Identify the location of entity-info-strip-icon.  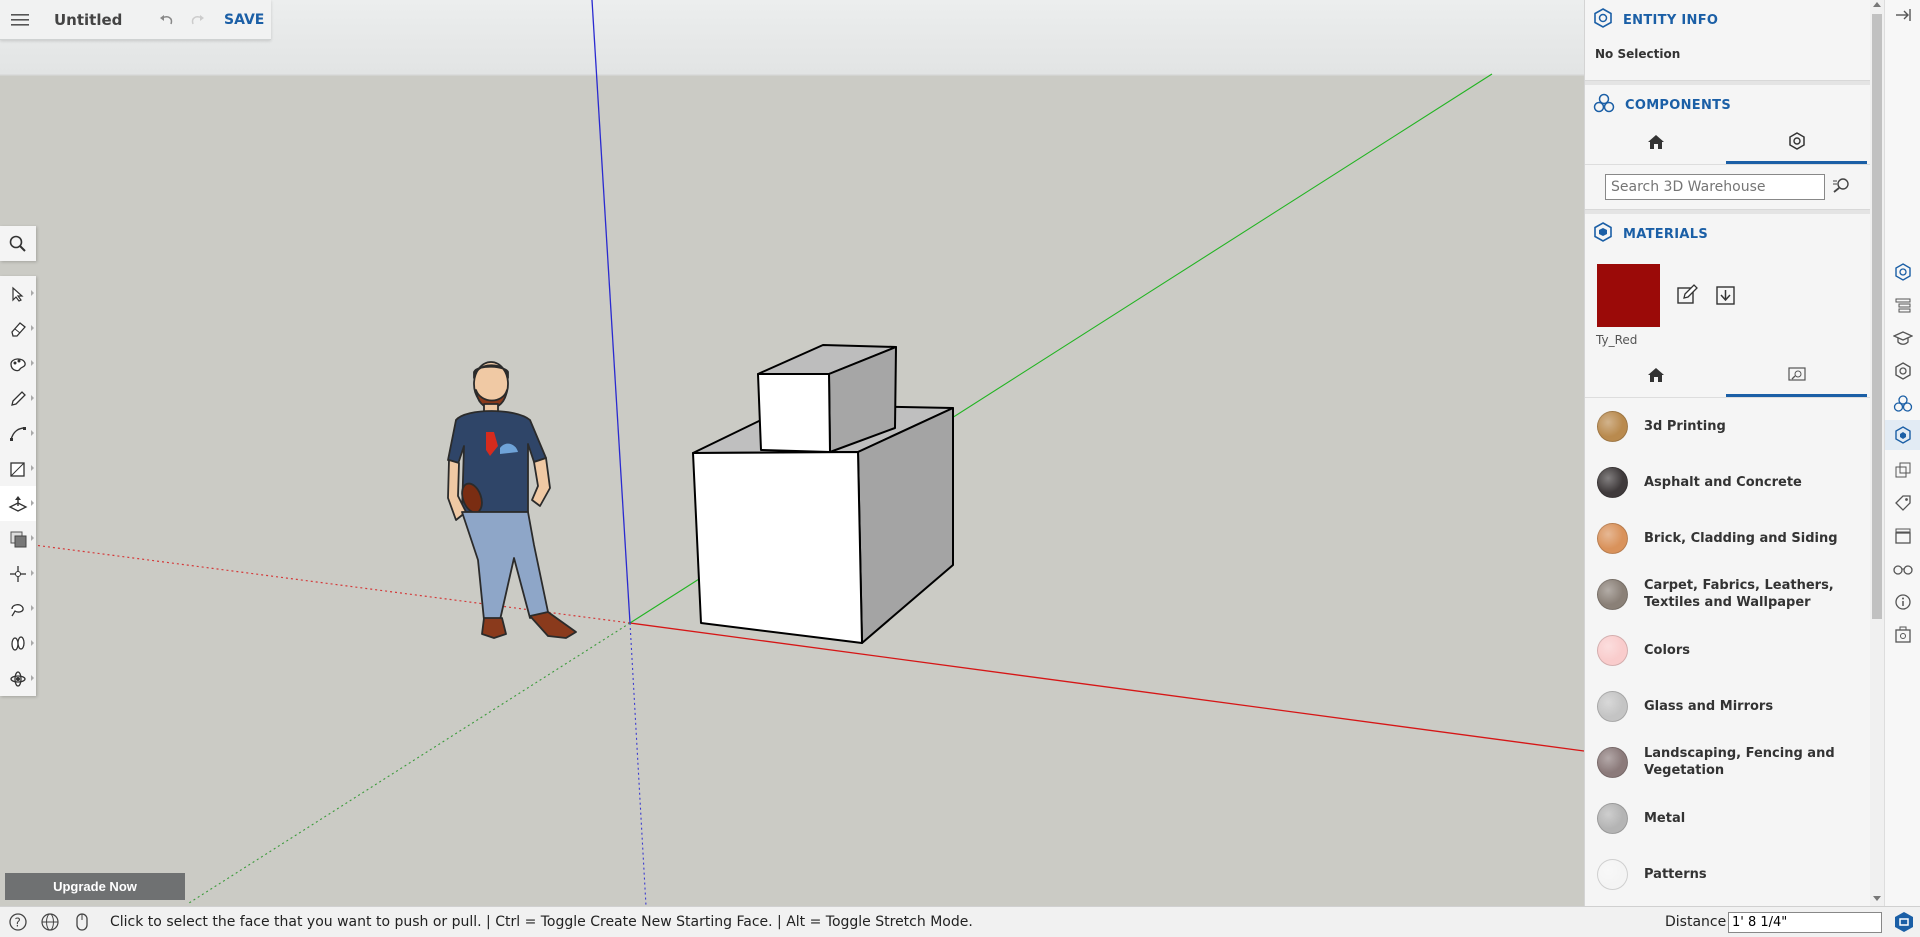
(1902, 272).